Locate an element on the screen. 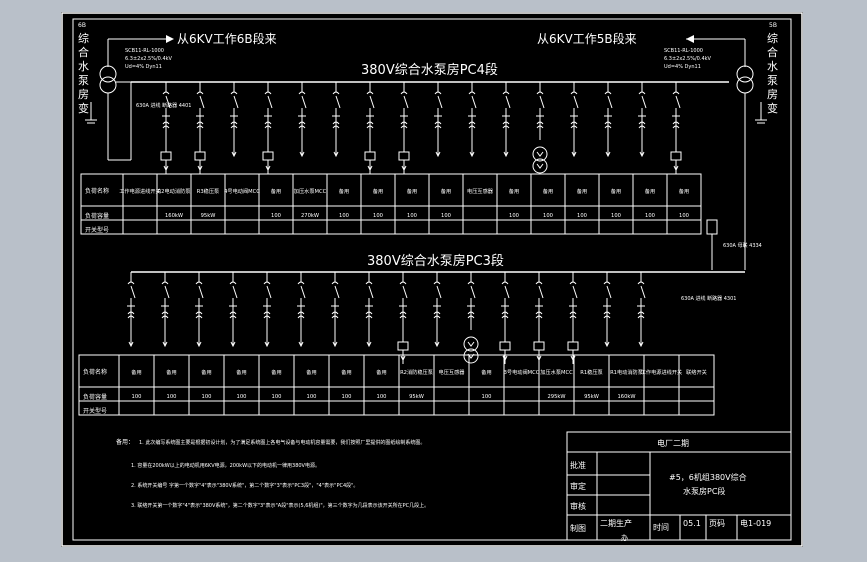  left-transformer-ud: Ud=4% Dyn11 is located at coordinates (143, 67).